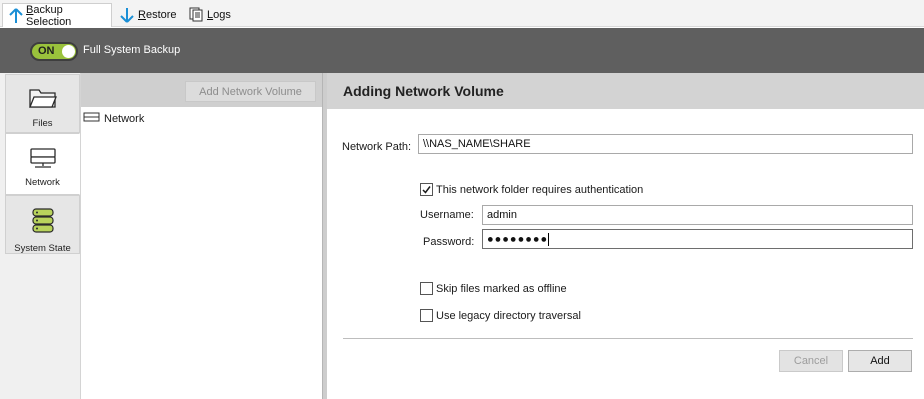 This screenshot has width=924, height=399. I want to click on skip-offline-row: Skip files marked as offline, so click(493, 288).